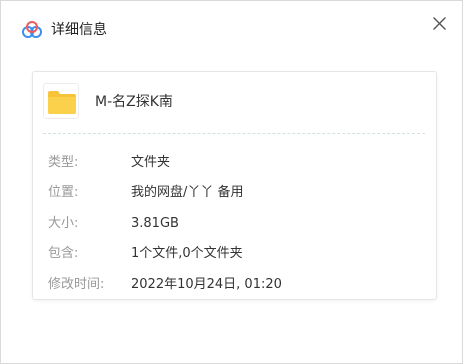  I want to click on type-label: 类型:, so click(63, 162).